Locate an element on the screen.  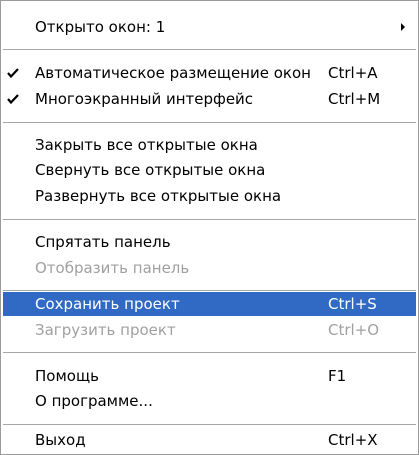
menu-item-shortcut: Ctrl+O is located at coordinates (354, 330).